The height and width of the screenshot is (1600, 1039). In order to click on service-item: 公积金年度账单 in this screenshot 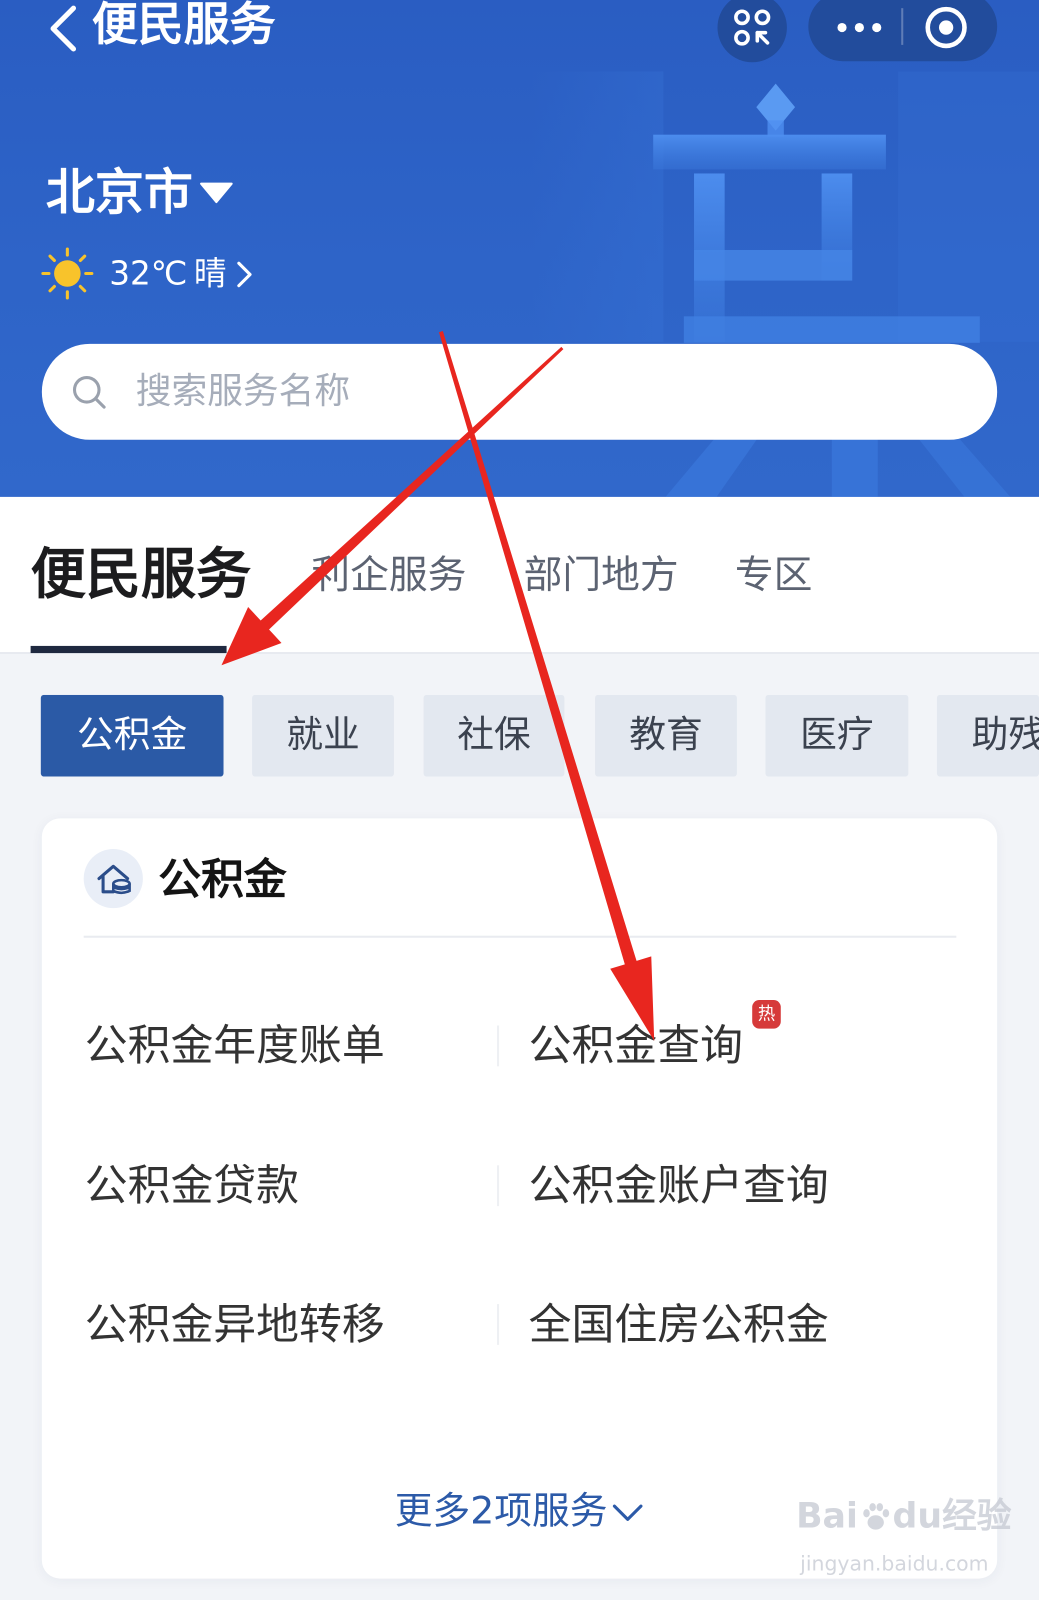, I will do `click(289, 1045)`.